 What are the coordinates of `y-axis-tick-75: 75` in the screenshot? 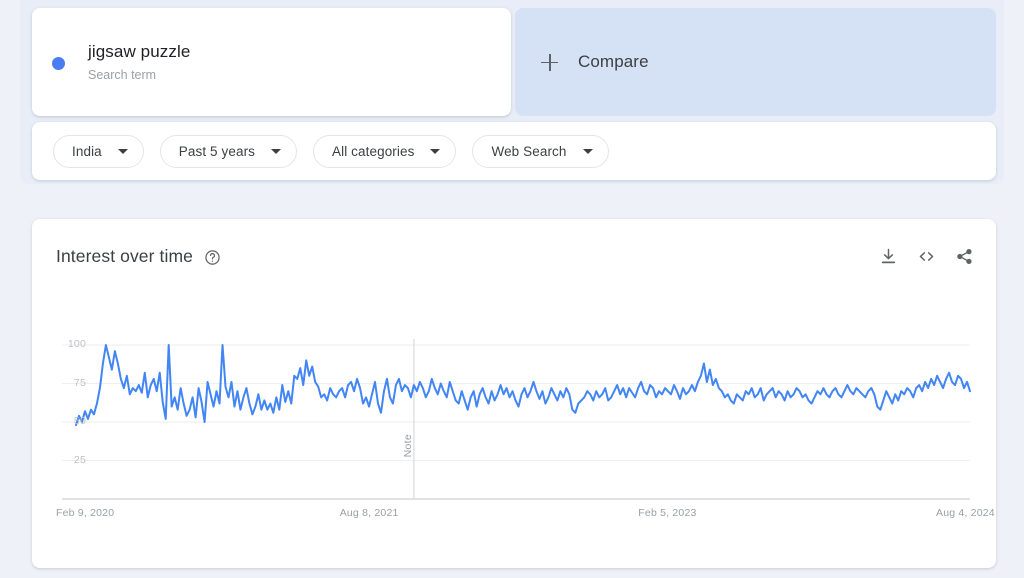 It's located at (79, 382).